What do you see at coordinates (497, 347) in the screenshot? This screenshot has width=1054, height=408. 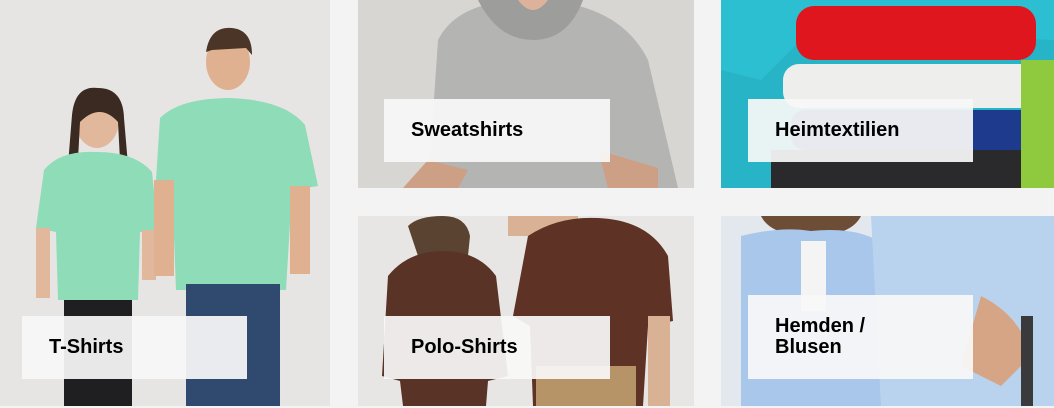 I see `category-label: Polo-Shirts` at bounding box center [497, 347].